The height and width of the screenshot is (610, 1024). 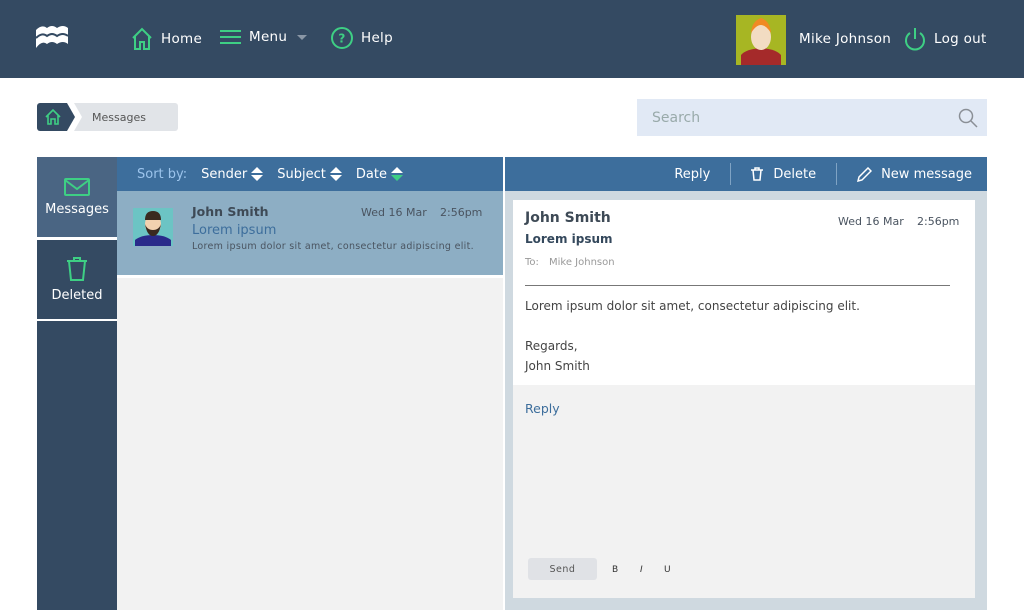 I want to click on new-message-button: New message, so click(x=914, y=174).